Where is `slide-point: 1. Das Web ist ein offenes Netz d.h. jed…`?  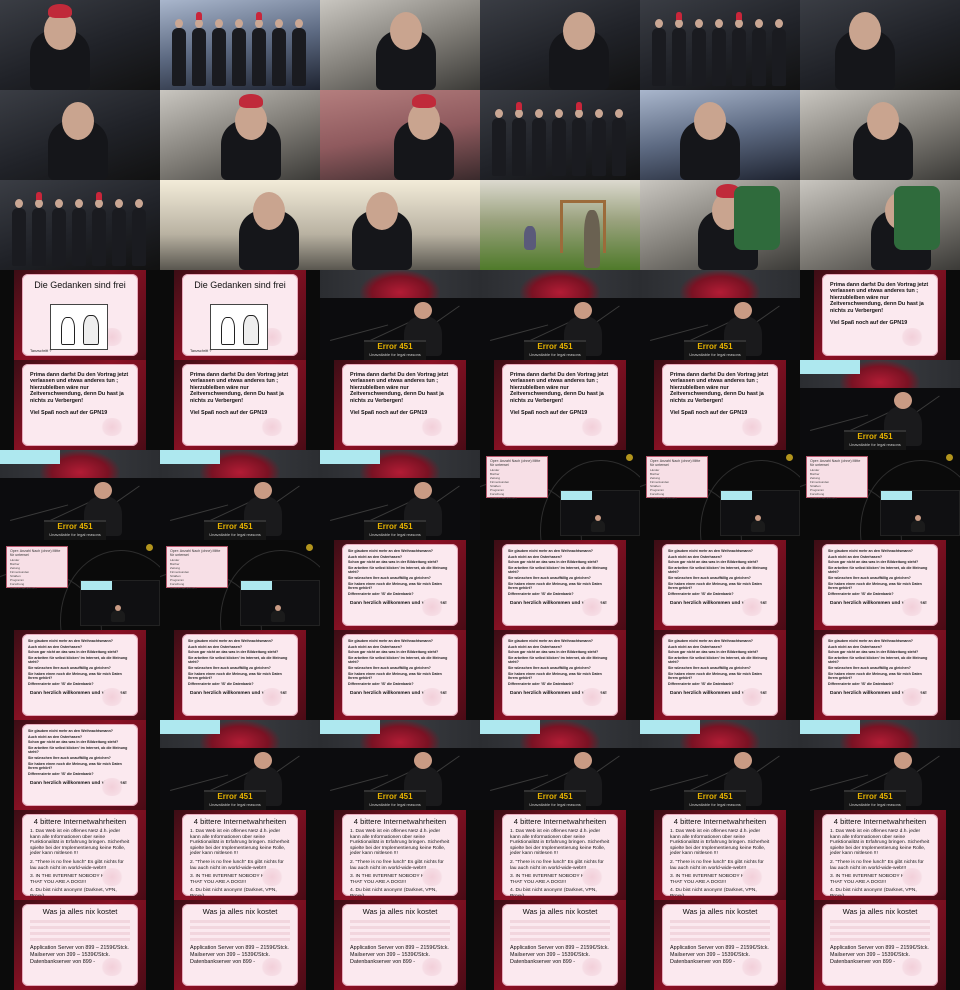 slide-point: 1. Das Web ist ein offenes Netz d.h. jed… is located at coordinates (240, 843).